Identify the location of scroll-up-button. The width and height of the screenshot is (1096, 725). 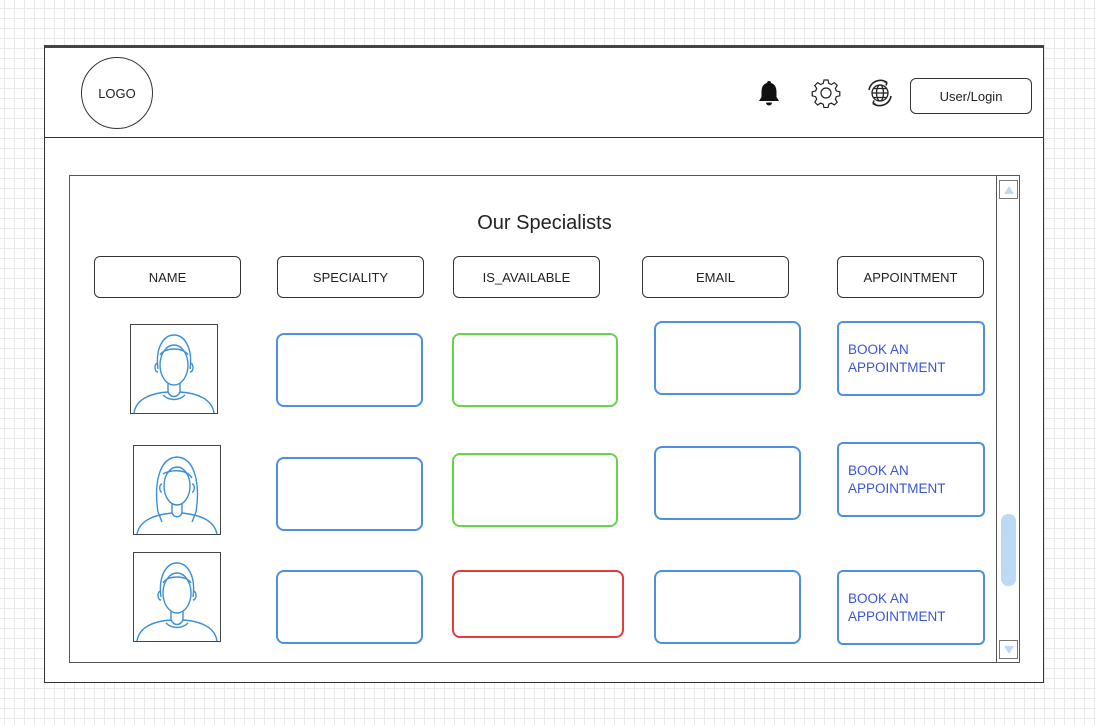
(1008, 189).